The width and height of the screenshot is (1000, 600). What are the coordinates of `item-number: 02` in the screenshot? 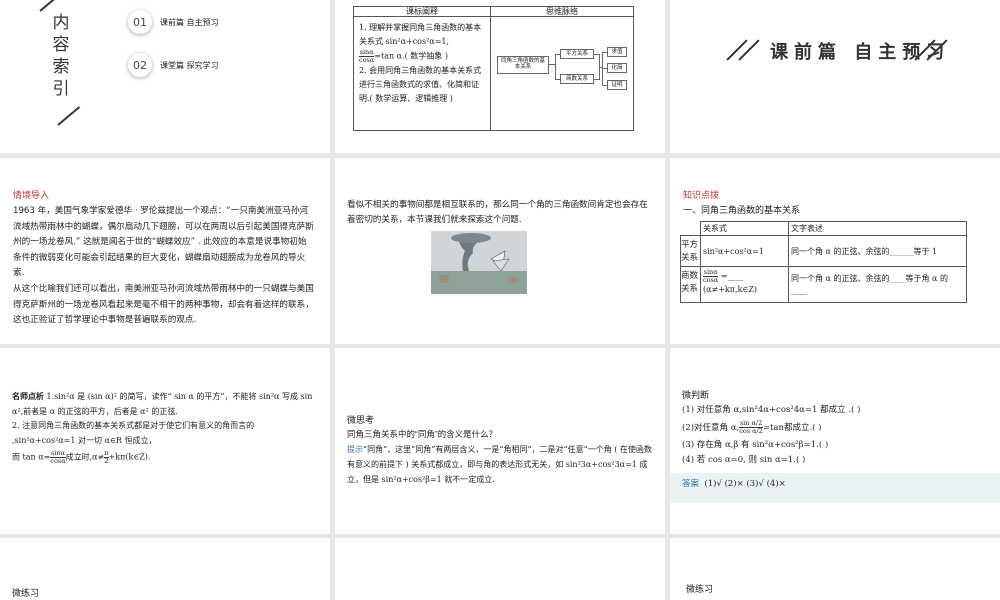 It's located at (140, 65).